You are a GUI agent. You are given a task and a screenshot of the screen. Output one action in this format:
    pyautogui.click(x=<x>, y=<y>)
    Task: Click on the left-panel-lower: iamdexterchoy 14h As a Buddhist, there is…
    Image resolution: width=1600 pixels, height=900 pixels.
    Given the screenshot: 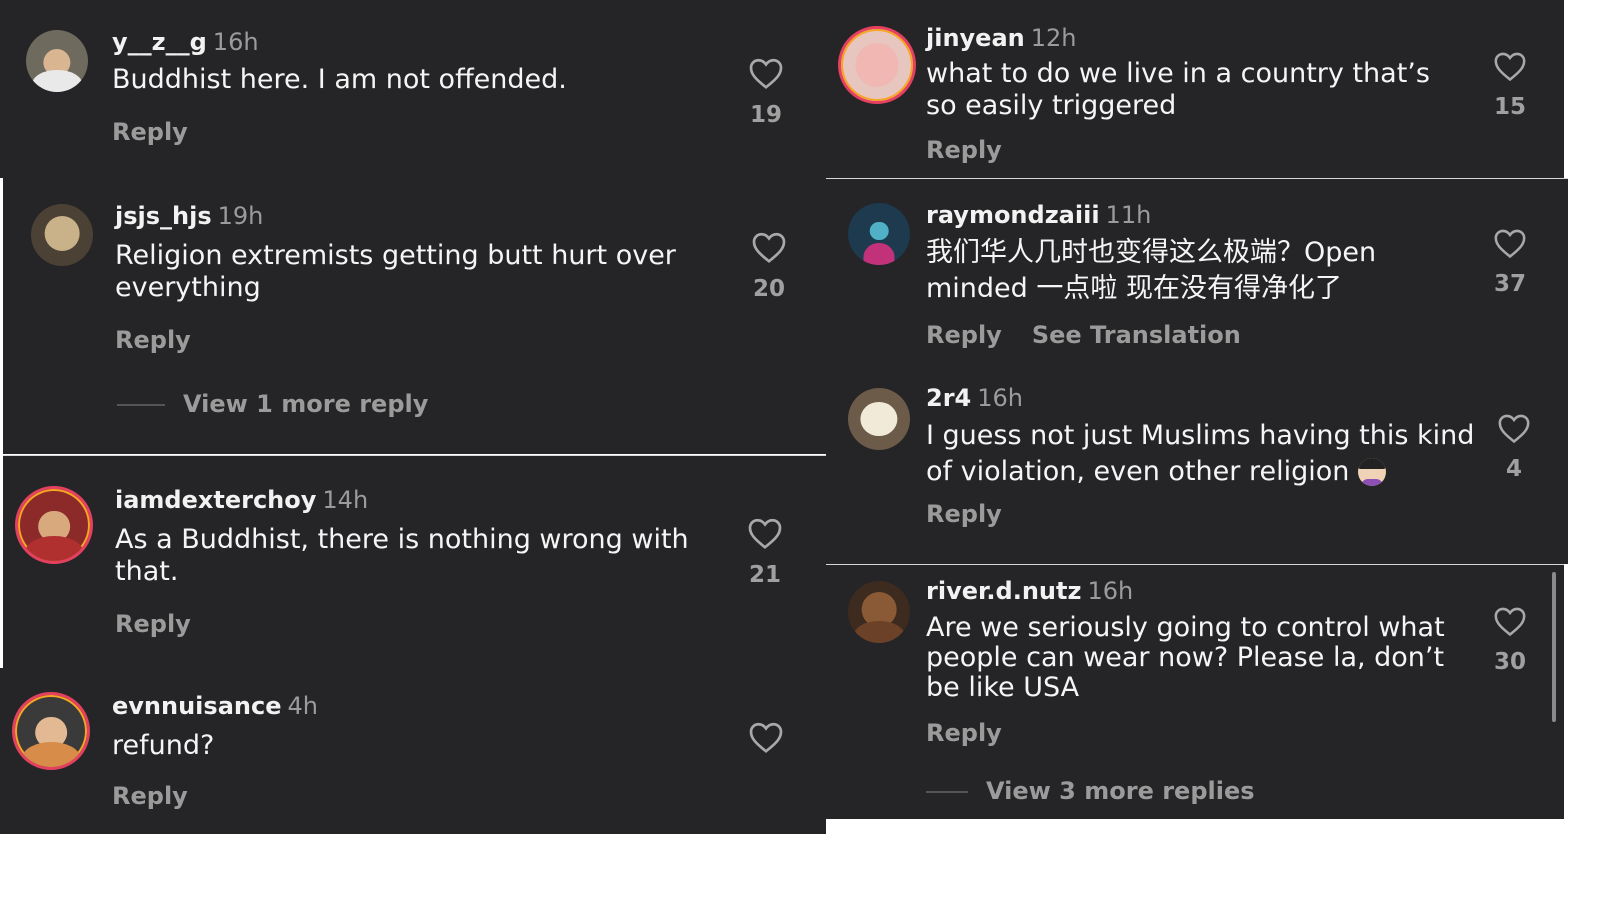 What is the action you would take?
    pyautogui.click(x=414, y=562)
    